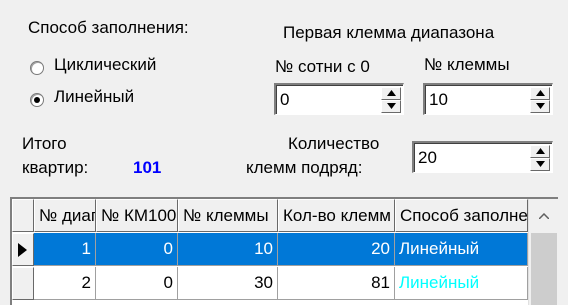 The image size is (568, 305). What do you see at coordinates (482, 157) in the screenshot?
I see `terminal-count-spinner: 20` at bounding box center [482, 157].